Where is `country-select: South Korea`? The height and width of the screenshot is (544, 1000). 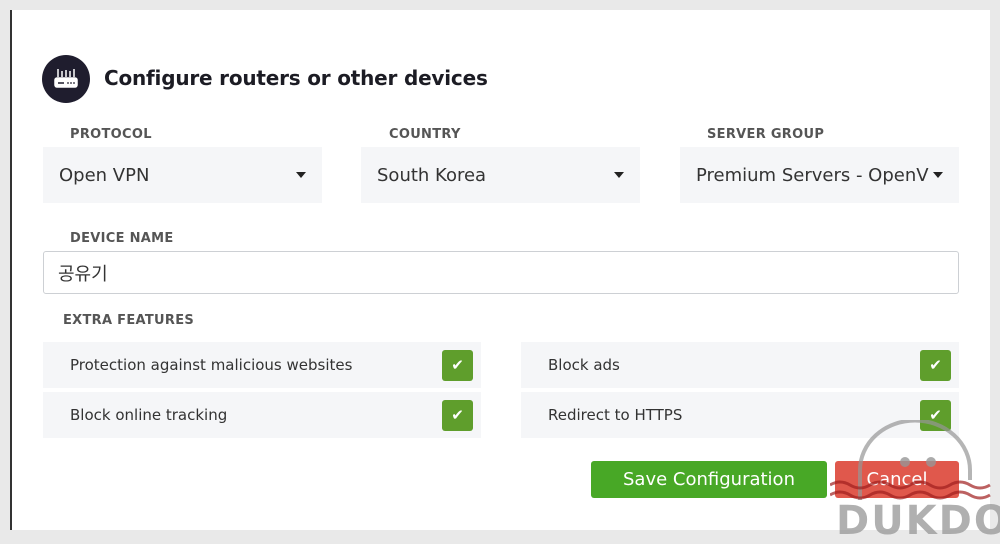 country-select: South Korea is located at coordinates (500, 175).